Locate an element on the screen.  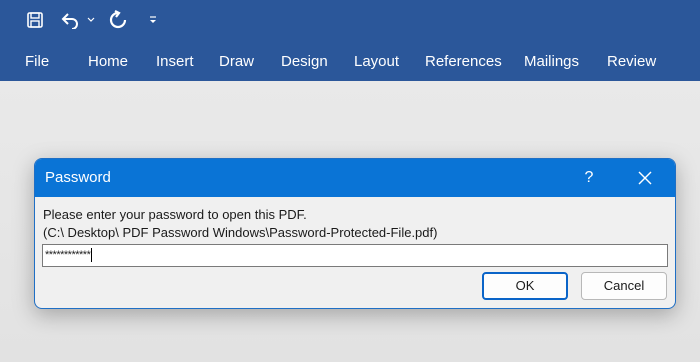
tab-review: Review is located at coordinates (631, 62).